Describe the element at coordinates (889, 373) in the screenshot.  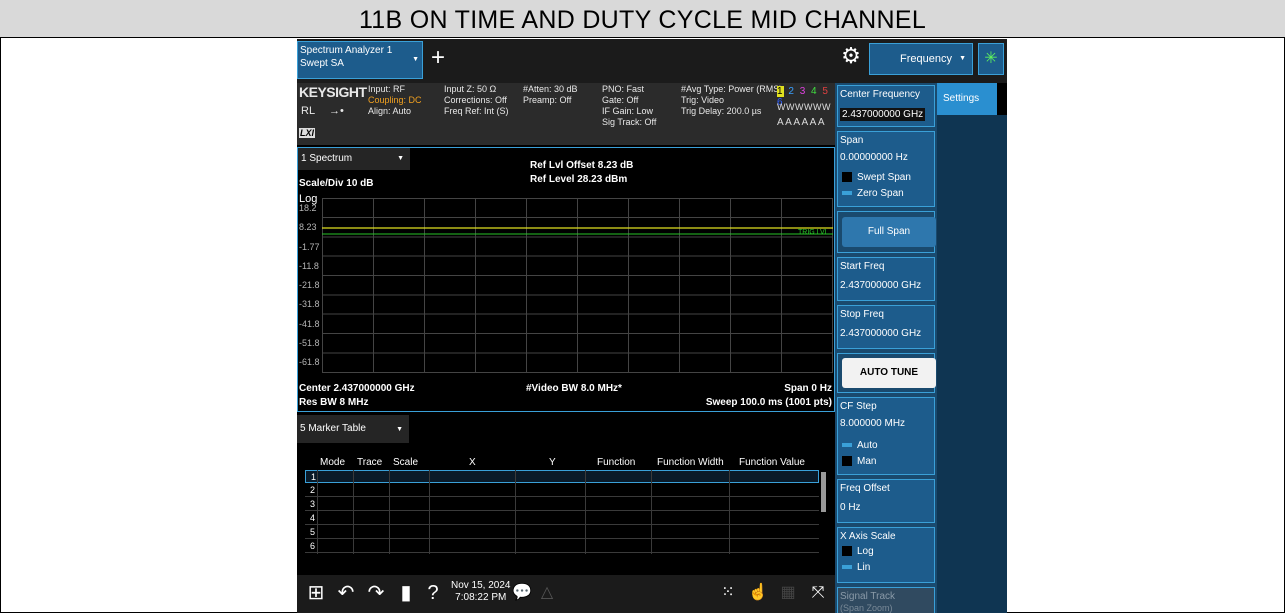
I see `auto-tune-button: AUTO TUNE` at that location.